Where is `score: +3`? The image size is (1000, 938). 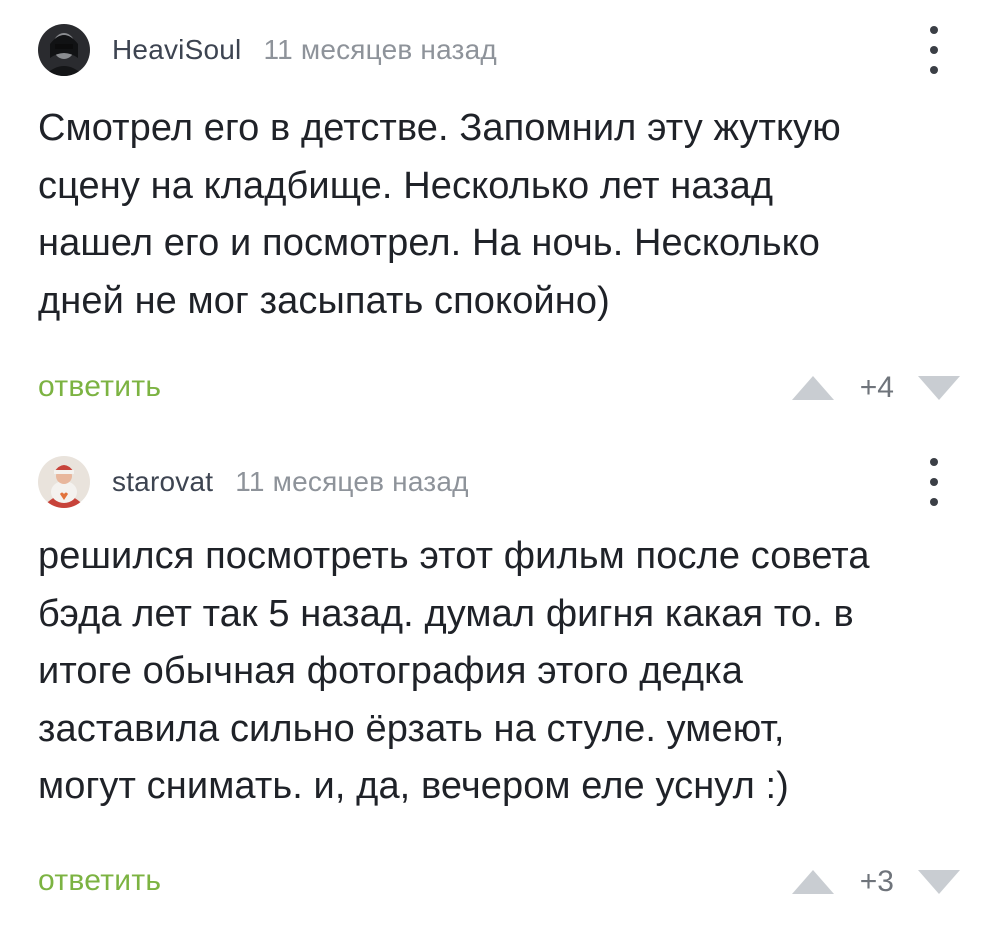
score: +3 is located at coordinates (876, 881).